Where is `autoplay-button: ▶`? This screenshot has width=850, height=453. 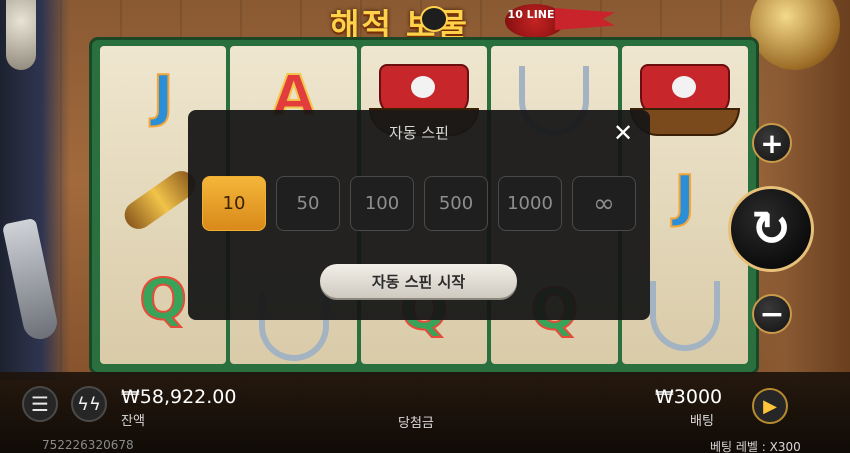 autoplay-button: ▶ is located at coordinates (770, 406).